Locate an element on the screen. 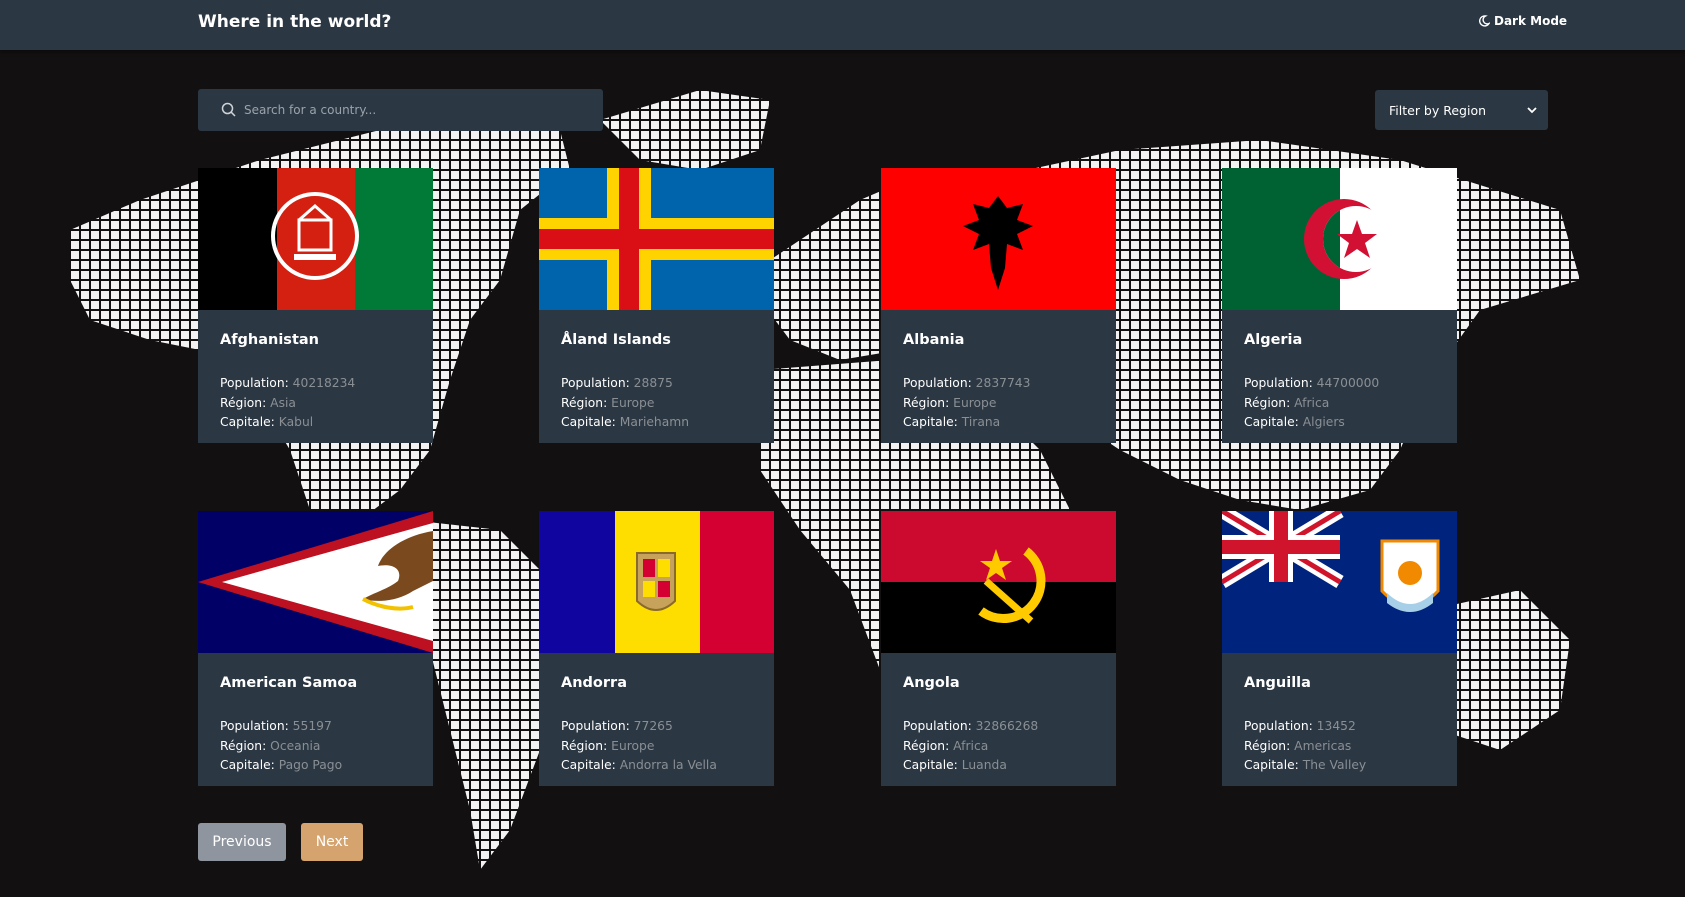  population-row: Population: 28875 is located at coordinates (656, 384).